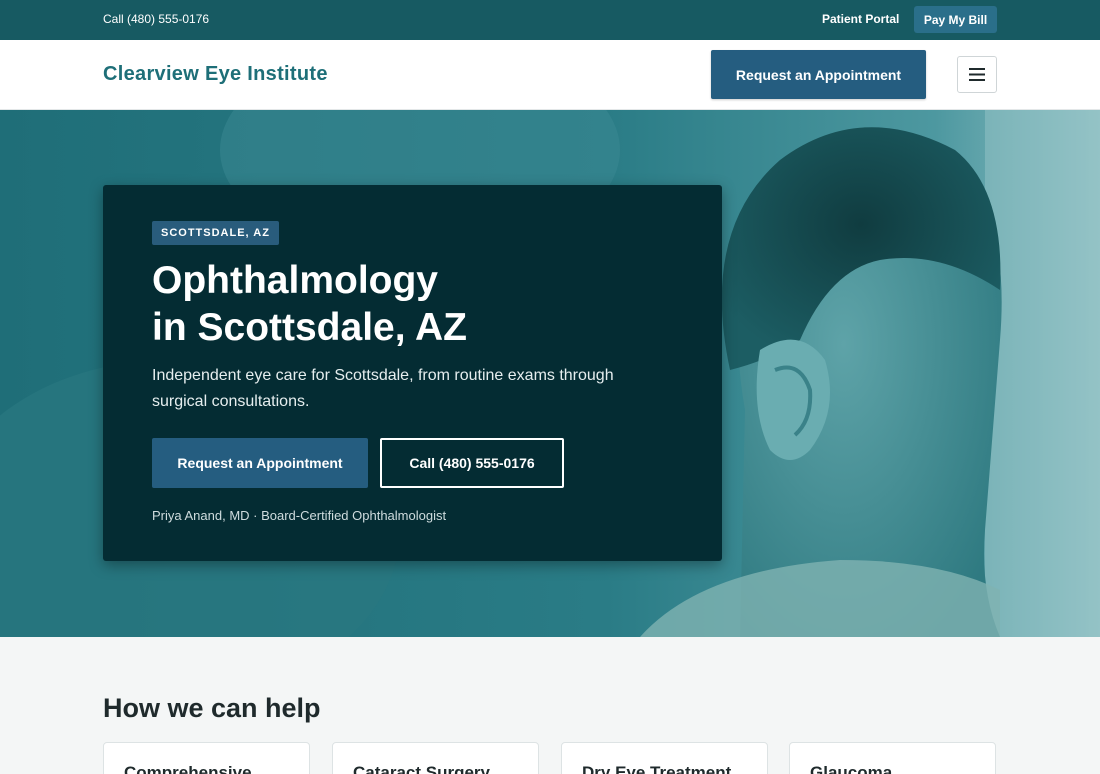  I want to click on hero-title-line-1: Ophthalmology, so click(295, 280).